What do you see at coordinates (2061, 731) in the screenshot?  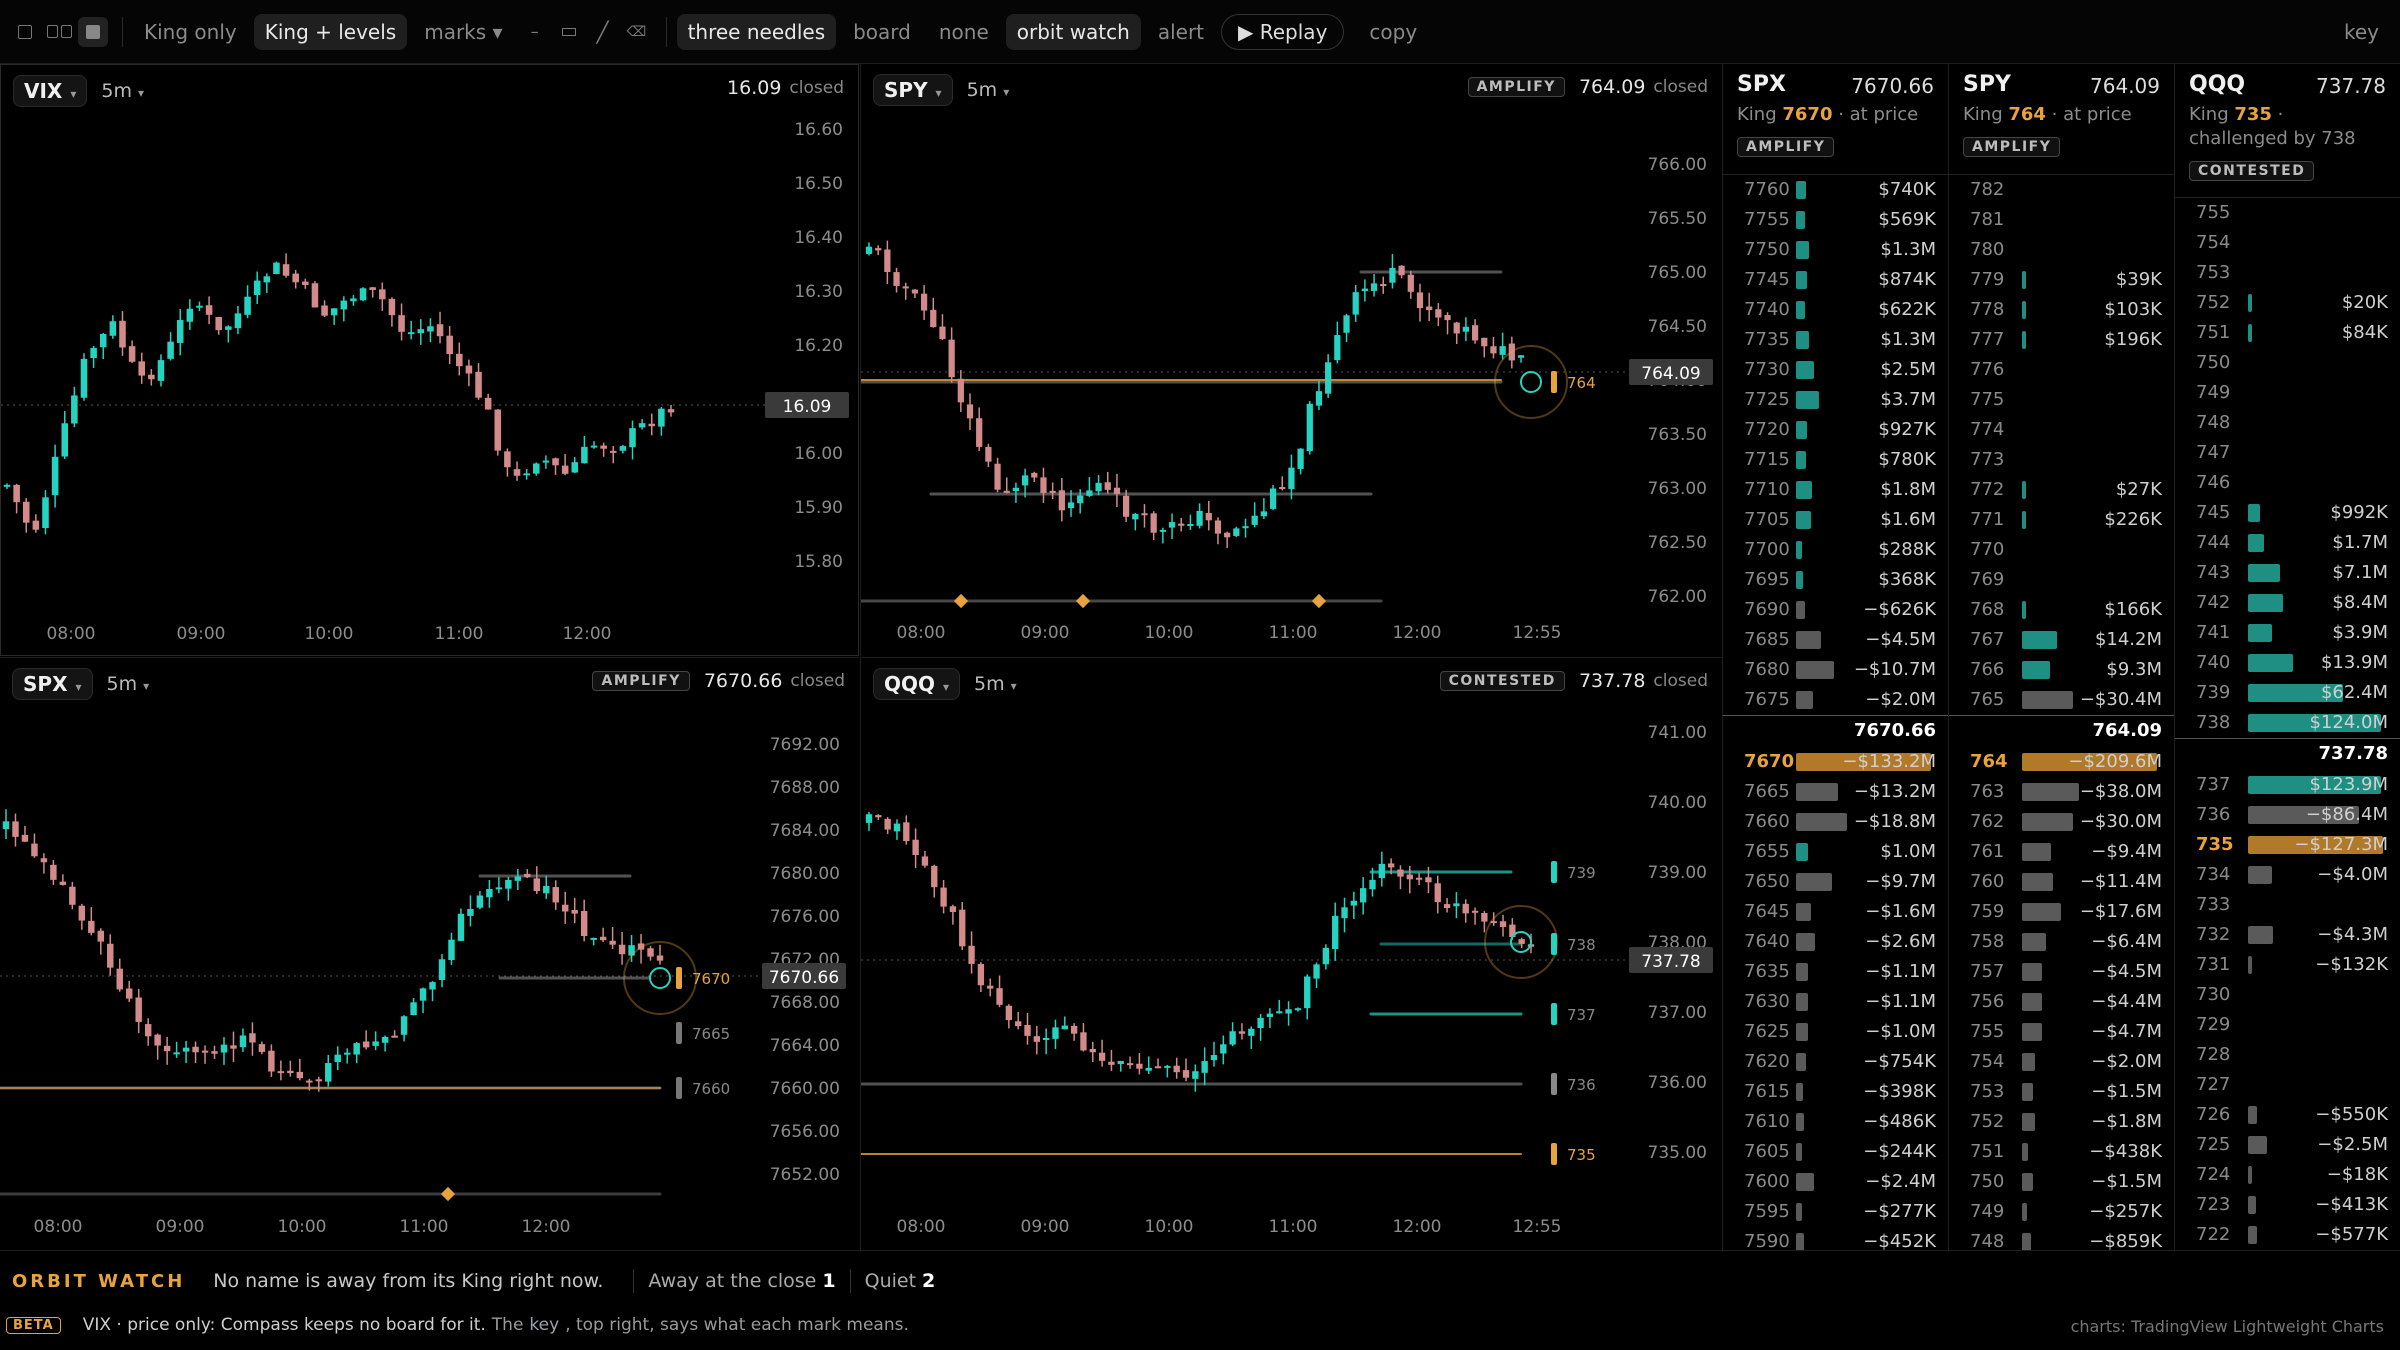 I see `ladder-current-price-row: 764.09` at bounding box center [2061, 731].